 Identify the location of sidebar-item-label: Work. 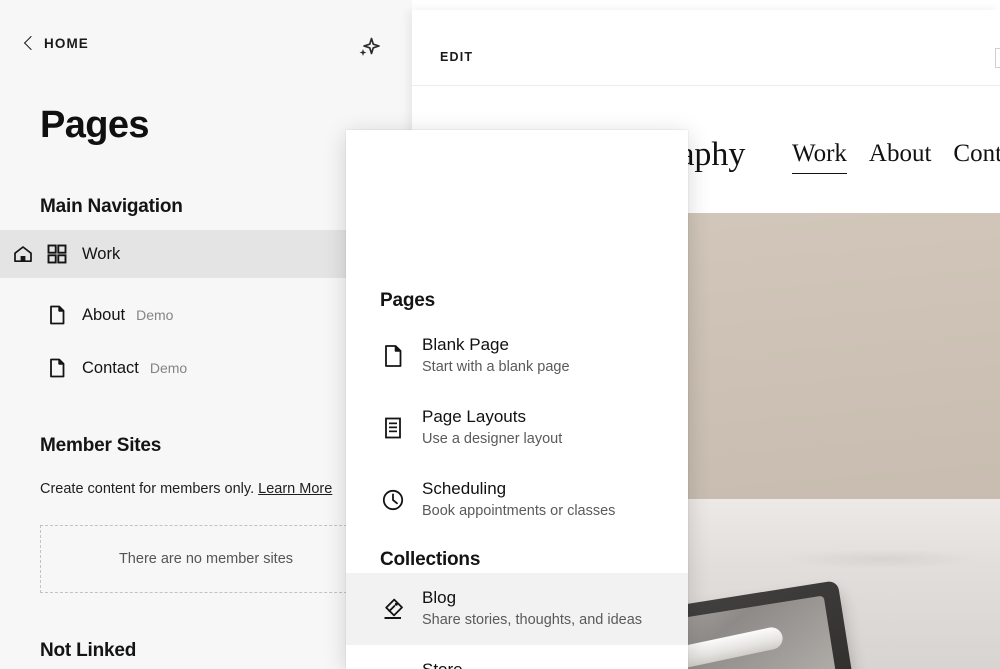
(101, 253).